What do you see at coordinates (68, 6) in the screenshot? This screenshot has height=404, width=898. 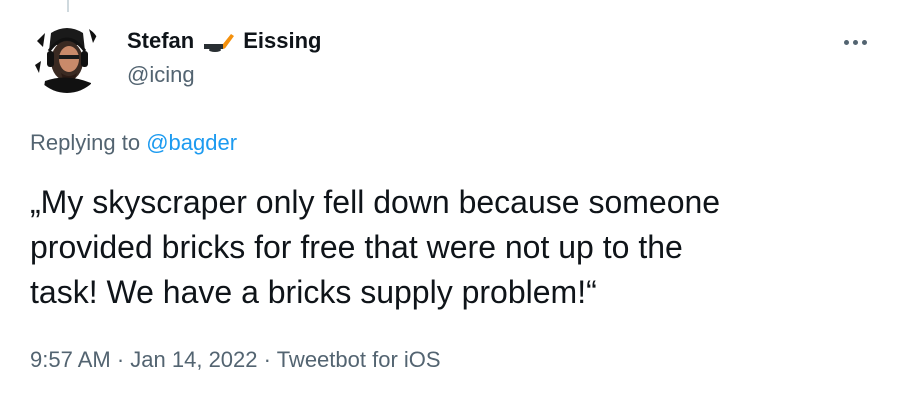 I see `thread-connector-line` at bounding box center [68, 6].